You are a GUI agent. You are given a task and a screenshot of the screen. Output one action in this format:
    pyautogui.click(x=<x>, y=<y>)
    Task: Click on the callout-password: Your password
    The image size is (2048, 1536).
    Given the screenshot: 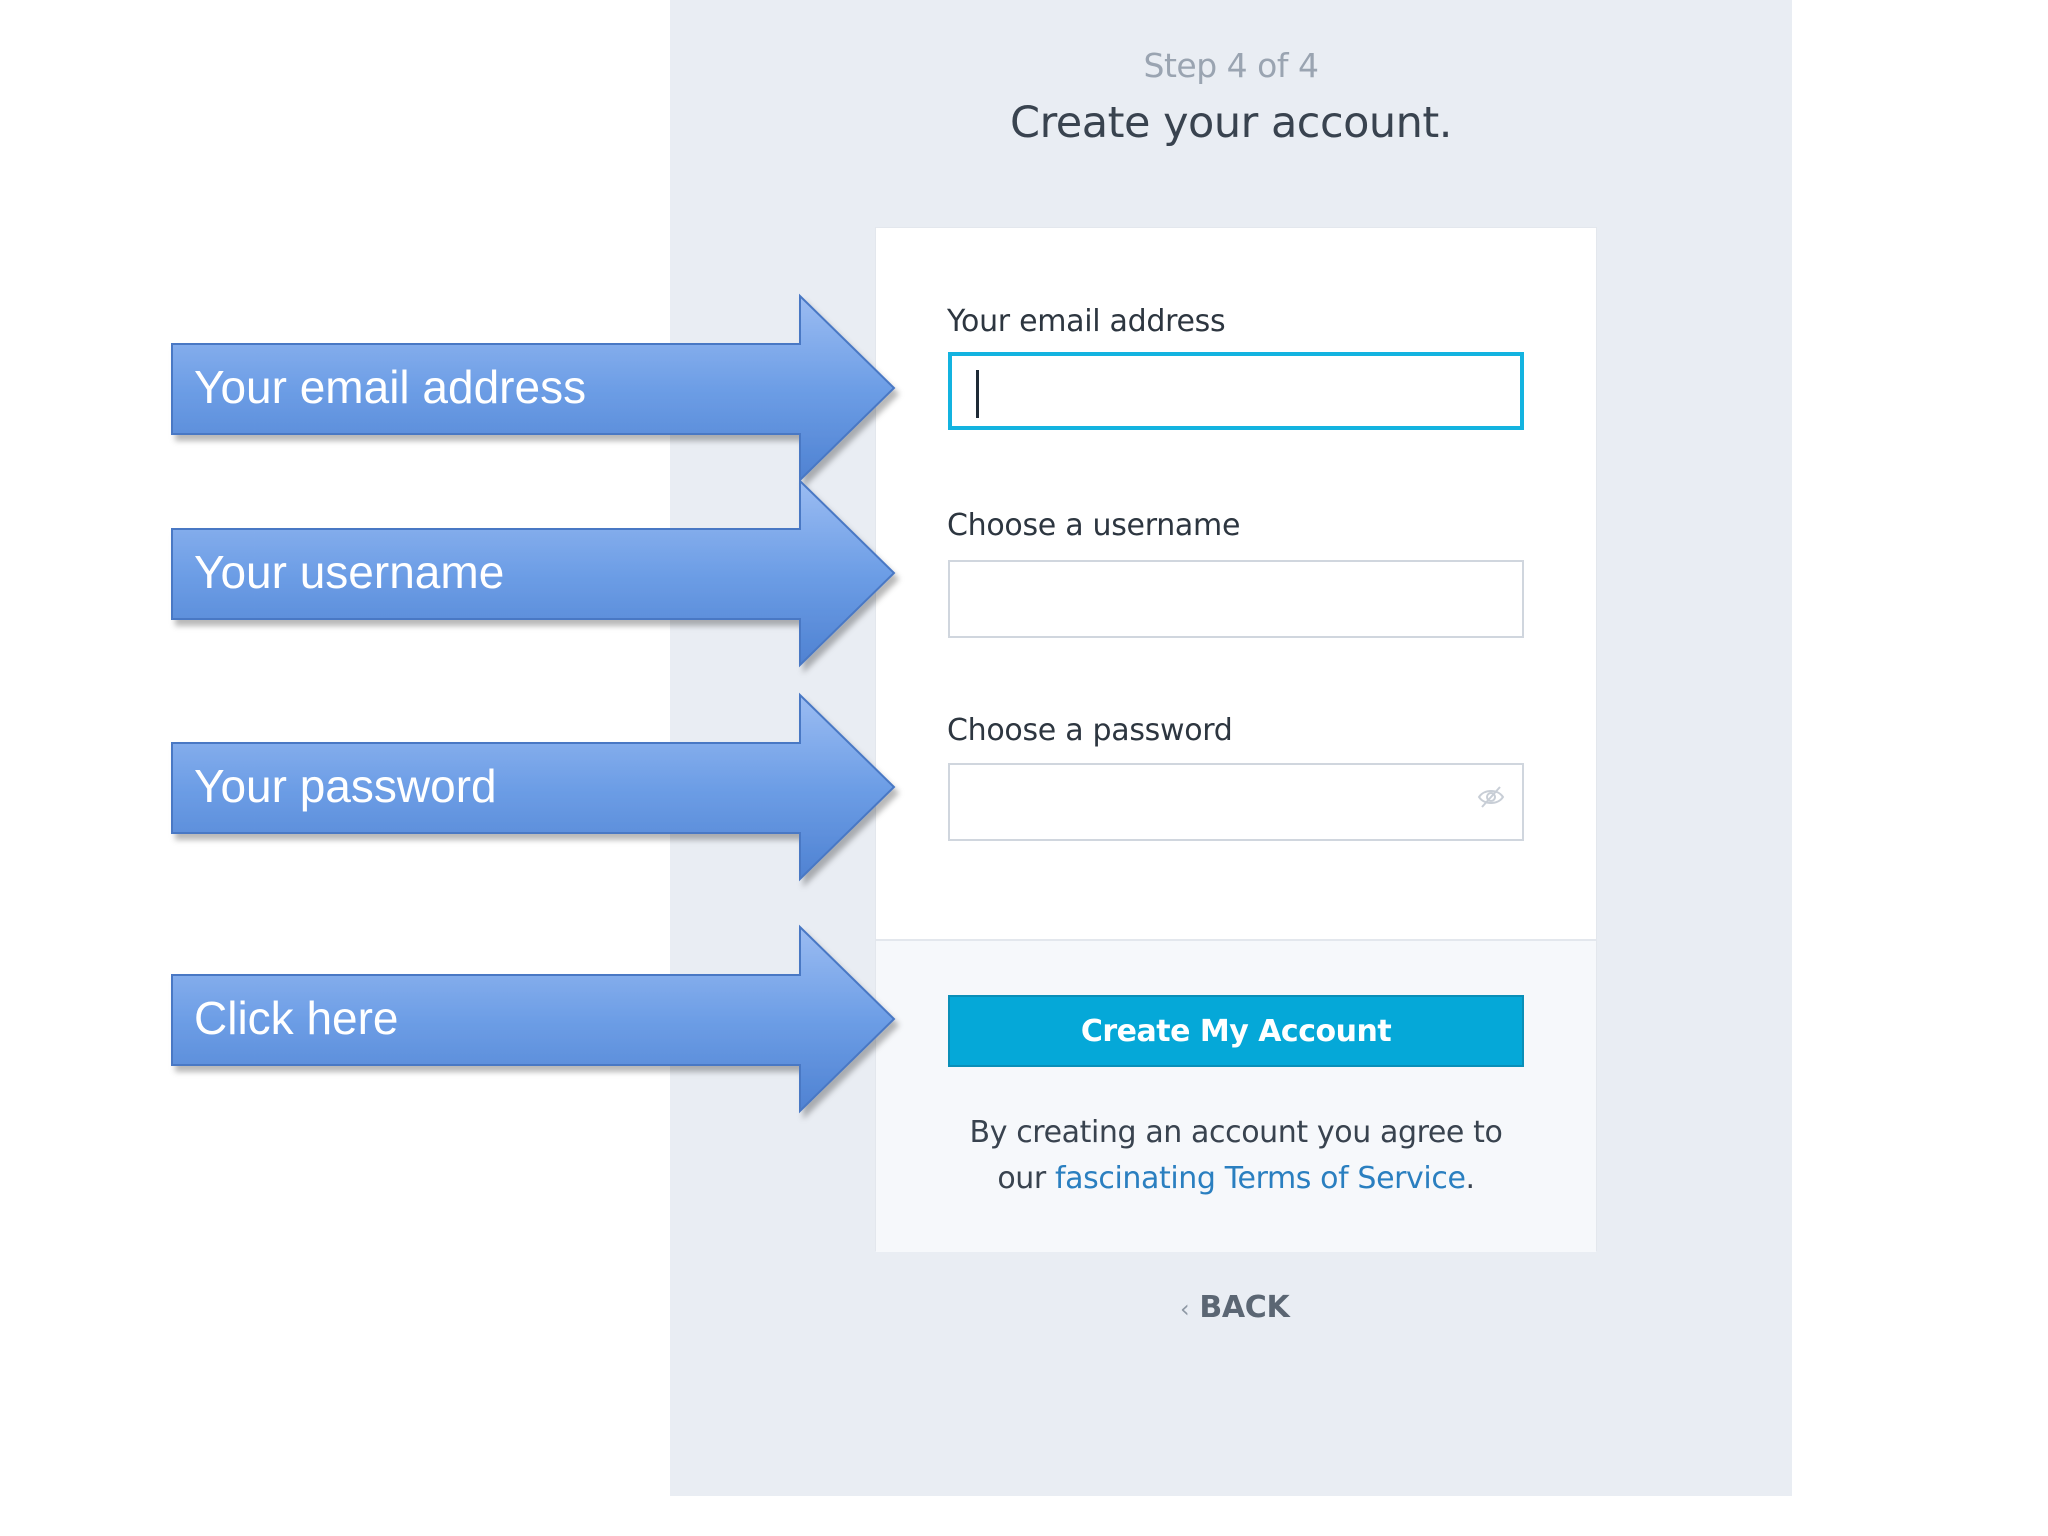 What is the action you would take?
    pyautogui.click(x=535, y=791)
    